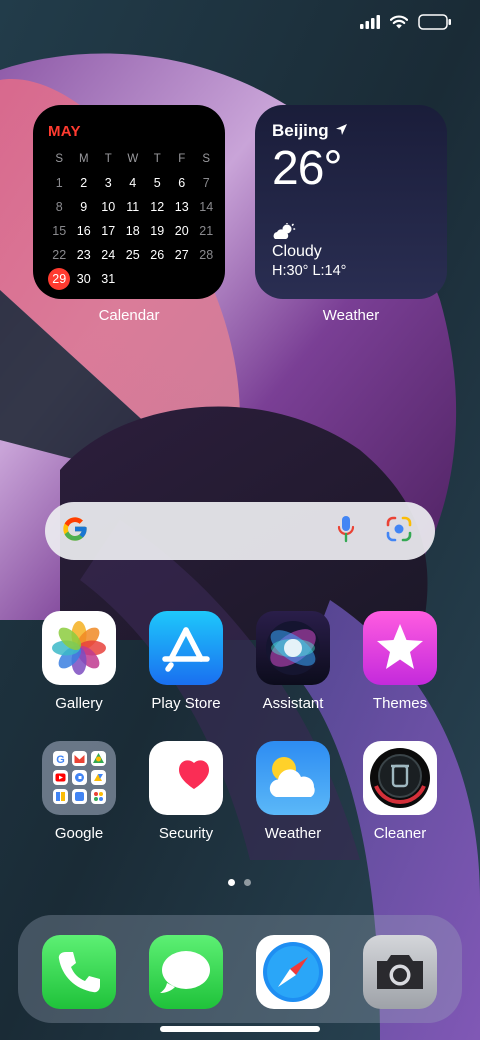  I want to click on heart-icon, so click(186, 778).